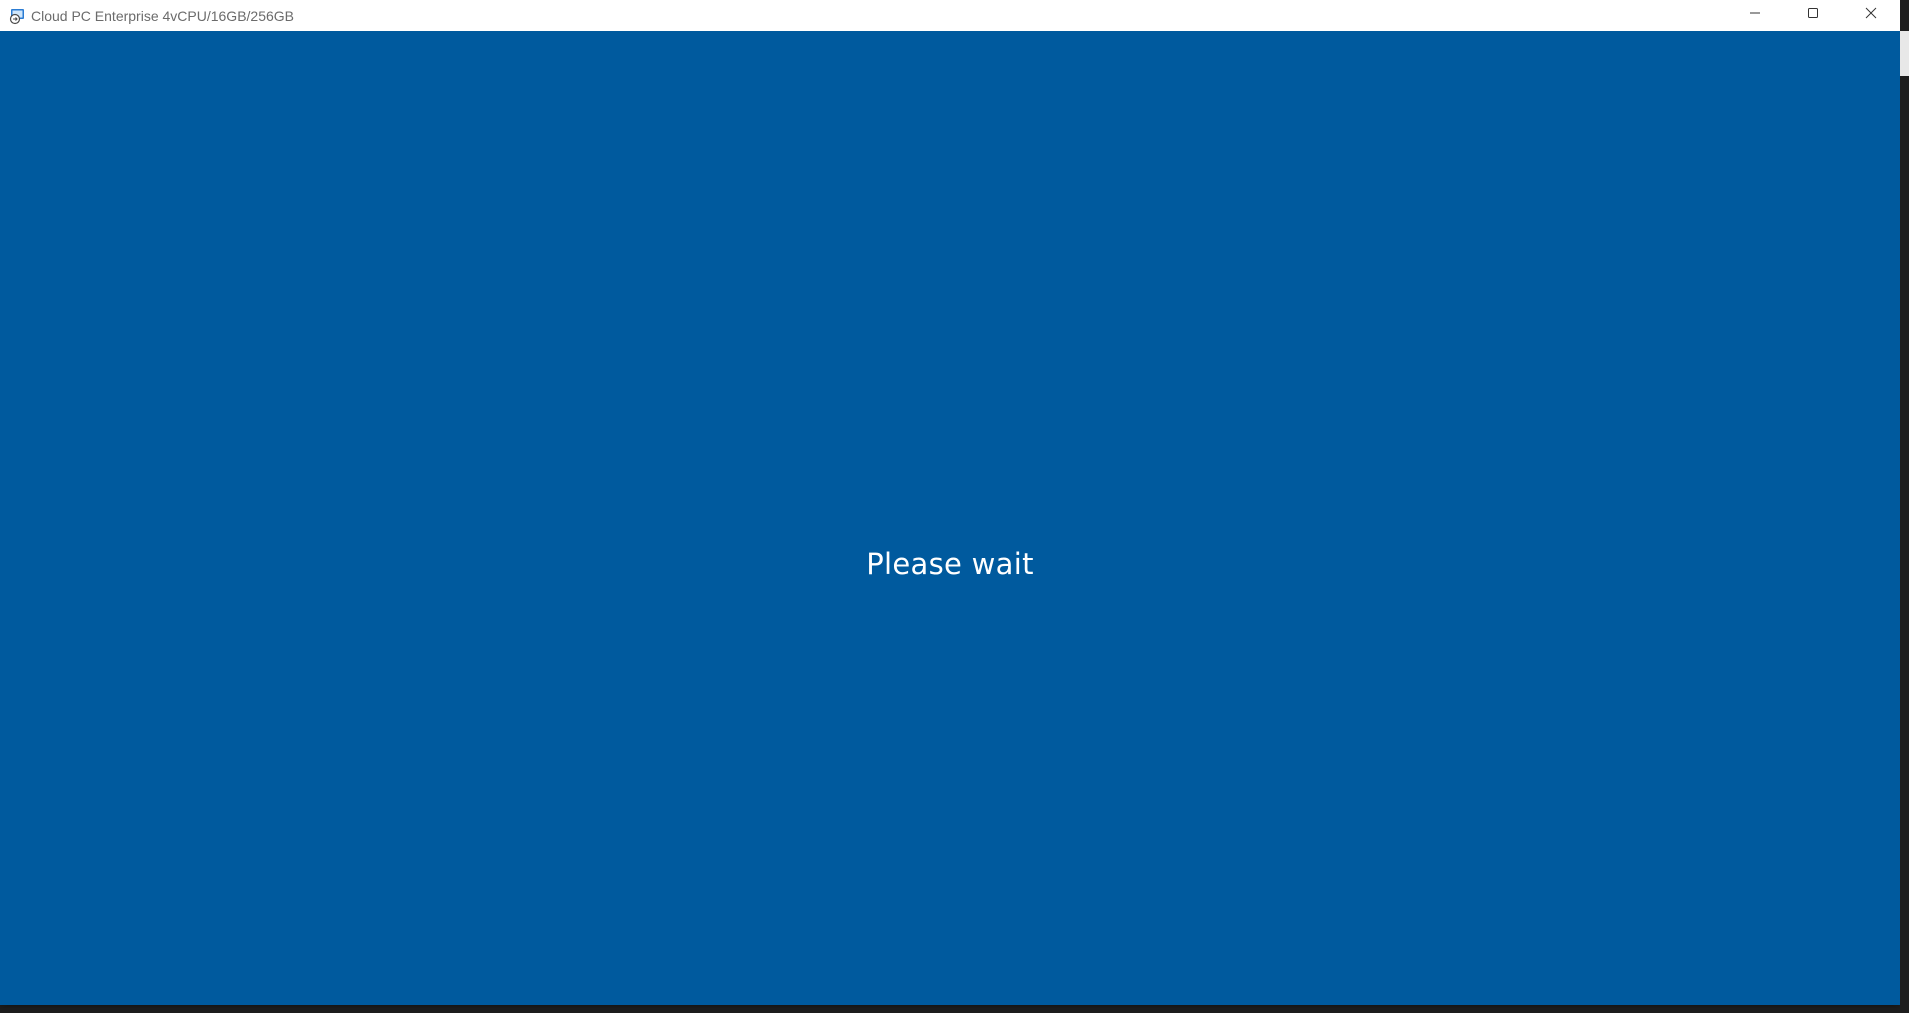 This screenshot has width=1909, height=1013. What do you see at coordinates (950, 564) in the screenshot?
I see `status-message: Please wait` at bounding box center [950, 564].